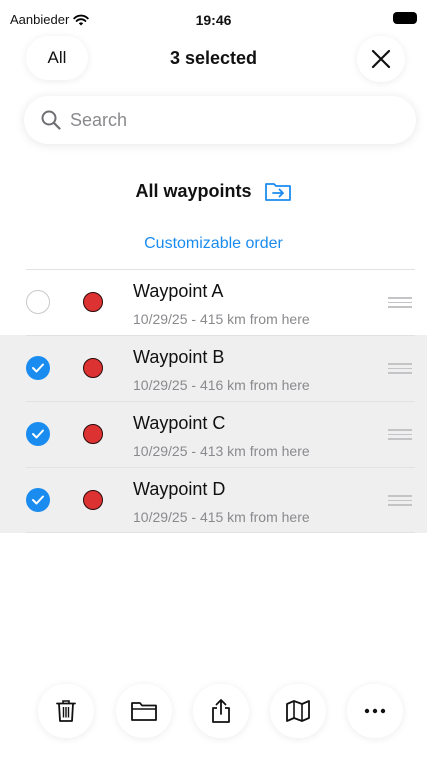 The image size is (427, 760). What do you see at coordinates (213, 302) in the screenshot?
I see `list-item: Waypoint A 10/29/25 - 415 km from here` at bounding box center [213, 302].